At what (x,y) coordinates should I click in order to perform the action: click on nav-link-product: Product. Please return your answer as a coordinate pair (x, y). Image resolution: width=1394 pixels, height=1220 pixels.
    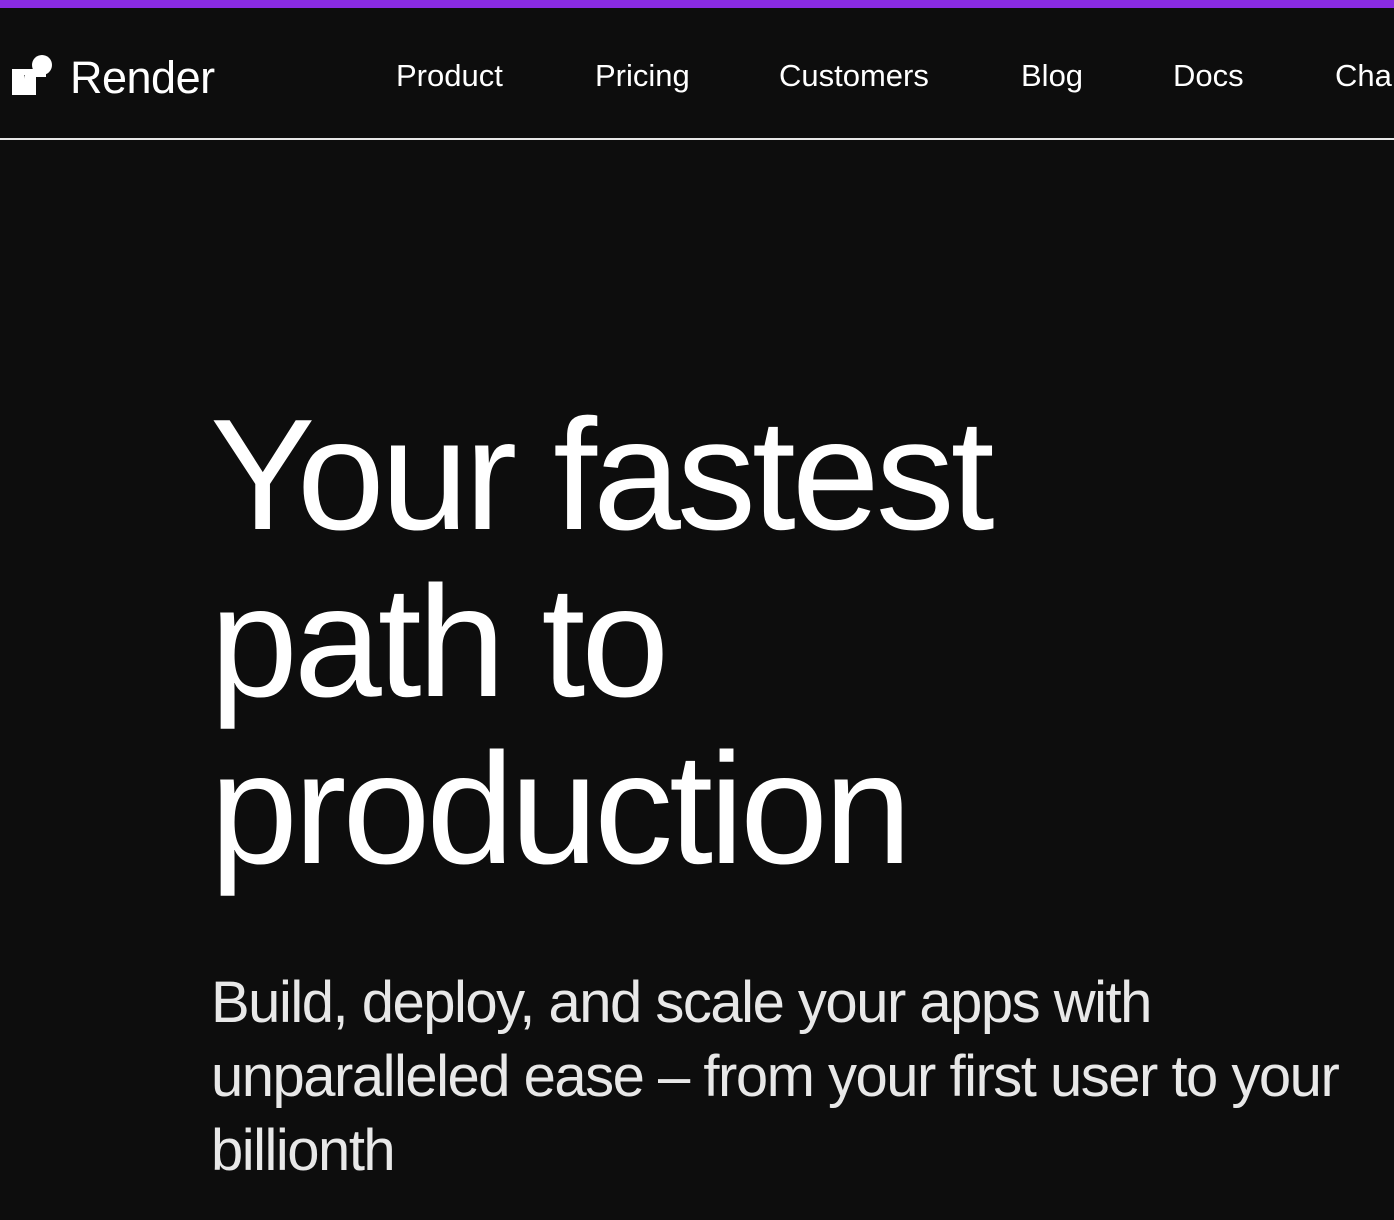
    Looking at the image, I should click on (449, 76).